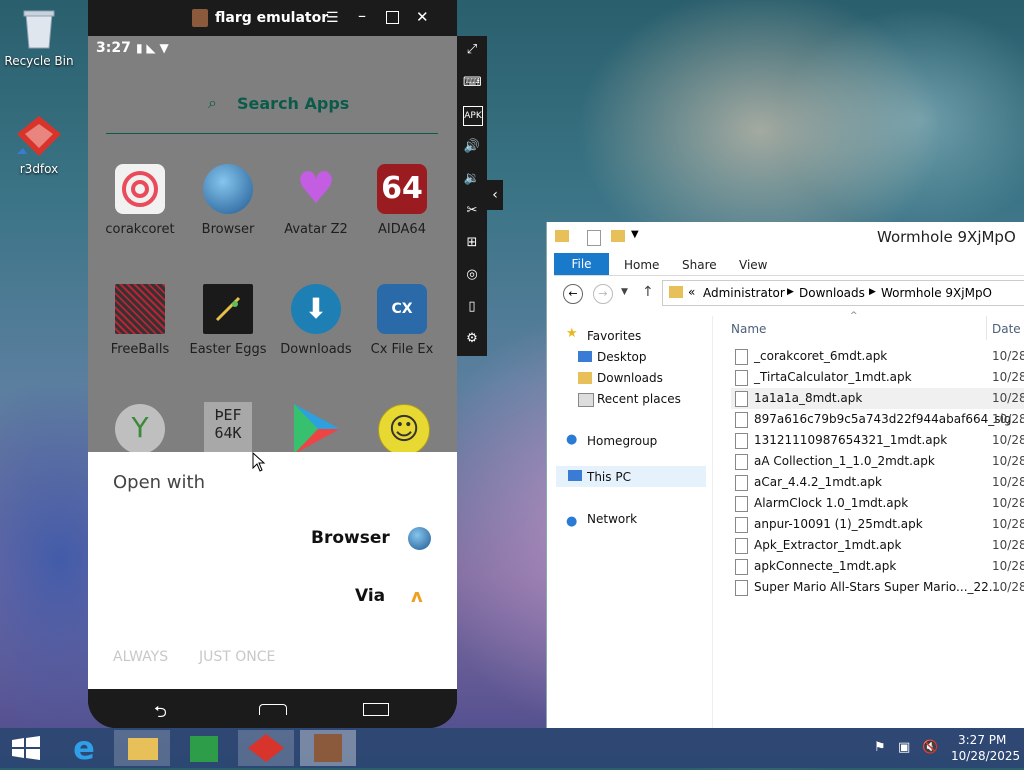 This screenshot has width=1024, height=770. What do you see at coordinates (877, 482) in the screenshot?
I see `file-row: aCar_4.4.2_1mdt.apk 10/28/` at bounding box center [877, 482].